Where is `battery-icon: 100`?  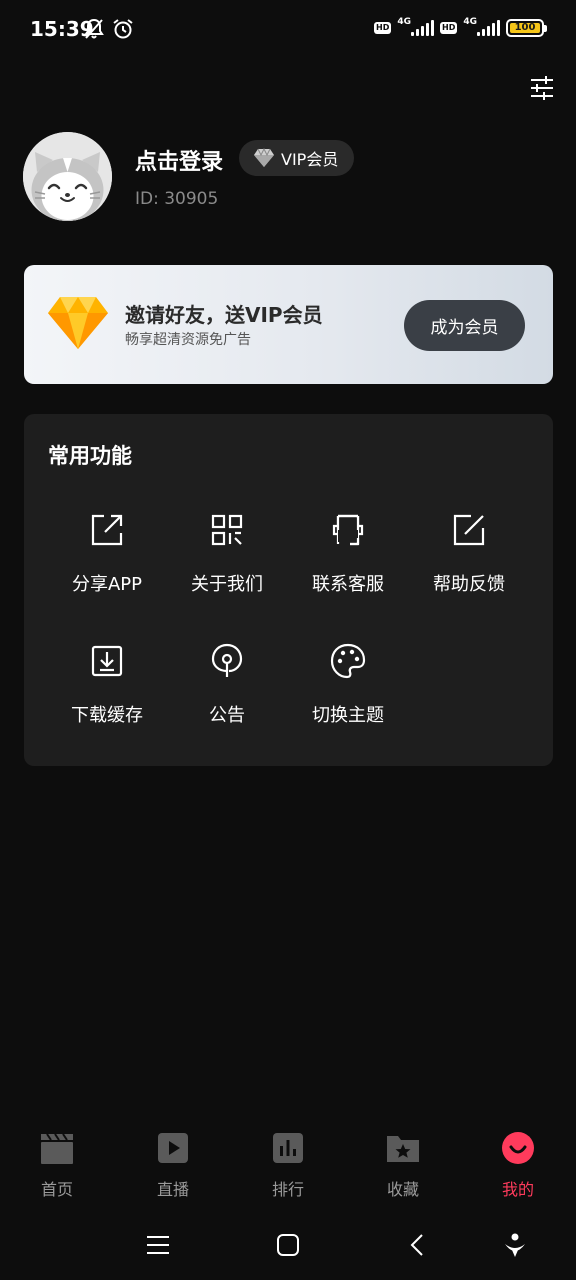
battery-icon: 100 is located at coordinates (526, 28).